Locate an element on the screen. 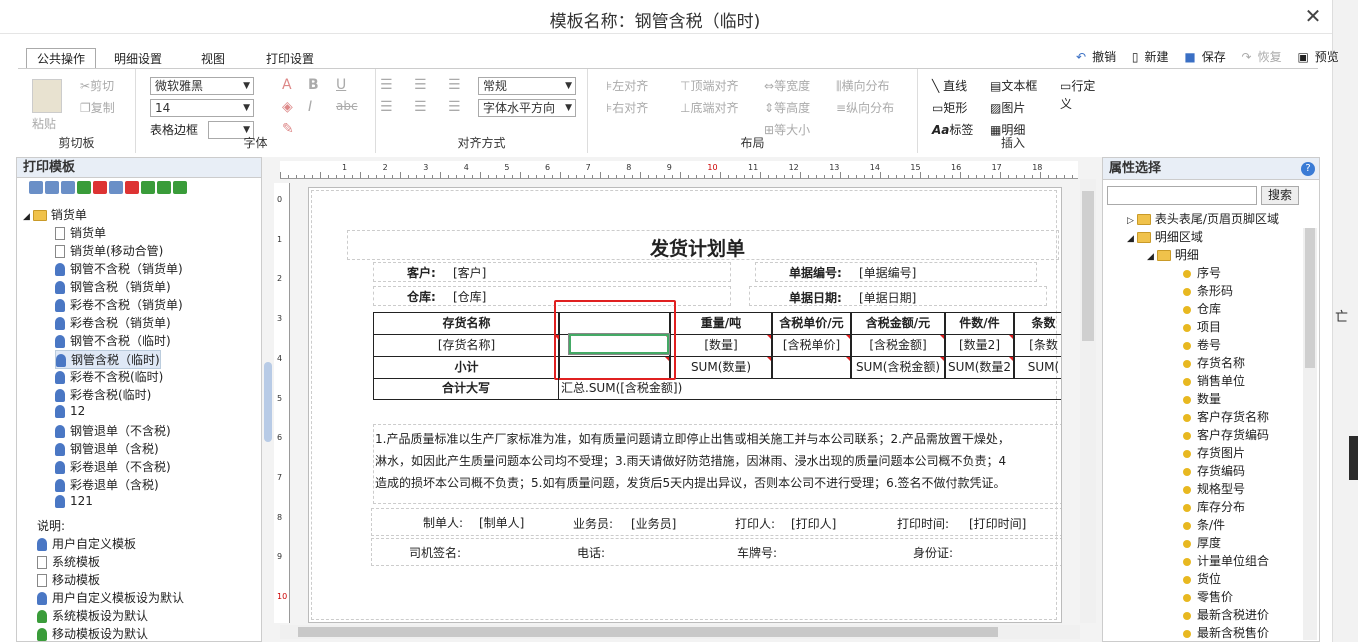 The width and height of the screenshot is (1358, 642). property-field: 仓库 is located at coordinates (1202, 308).